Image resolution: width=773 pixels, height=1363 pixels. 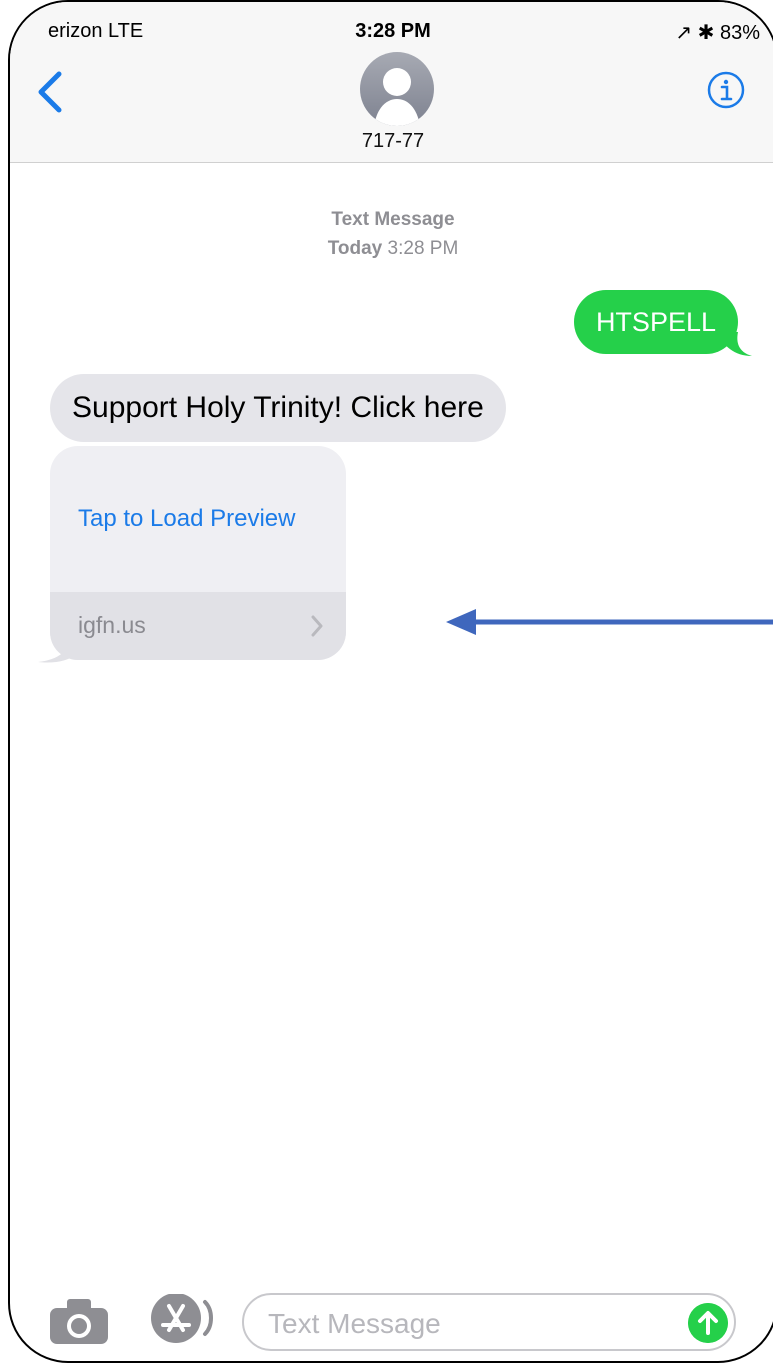 What do you see at coordinates (79, 1320) in the screenshot?
I see `camera-icon` at bounding box center [79, 1320].